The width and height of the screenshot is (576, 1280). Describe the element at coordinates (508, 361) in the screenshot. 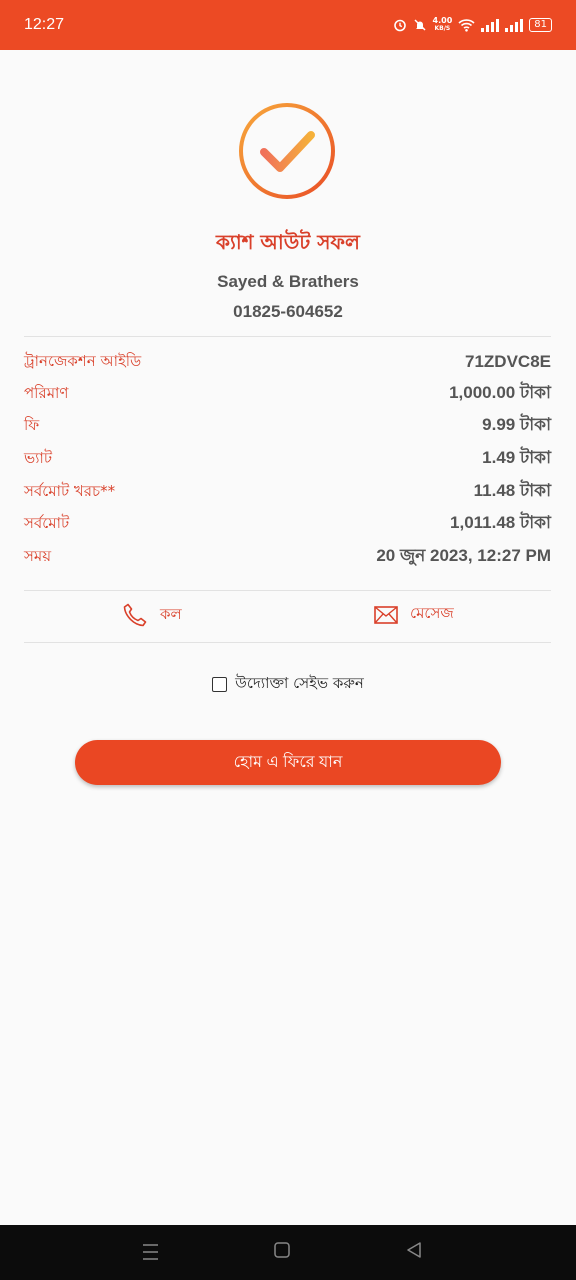

I see `detail-value: 71ZDVC8E` at that location.